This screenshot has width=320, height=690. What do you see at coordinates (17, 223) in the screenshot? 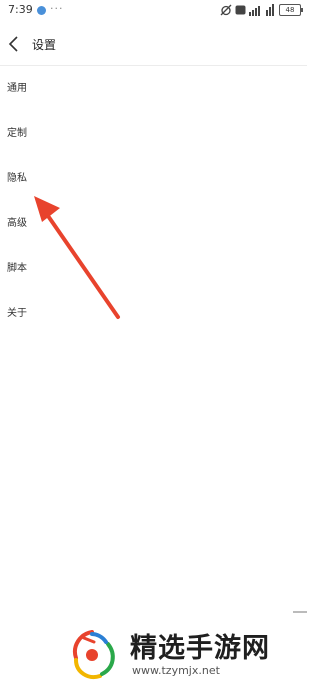
I see `menu-item-label: 高级` at bounding box center [17, 223].